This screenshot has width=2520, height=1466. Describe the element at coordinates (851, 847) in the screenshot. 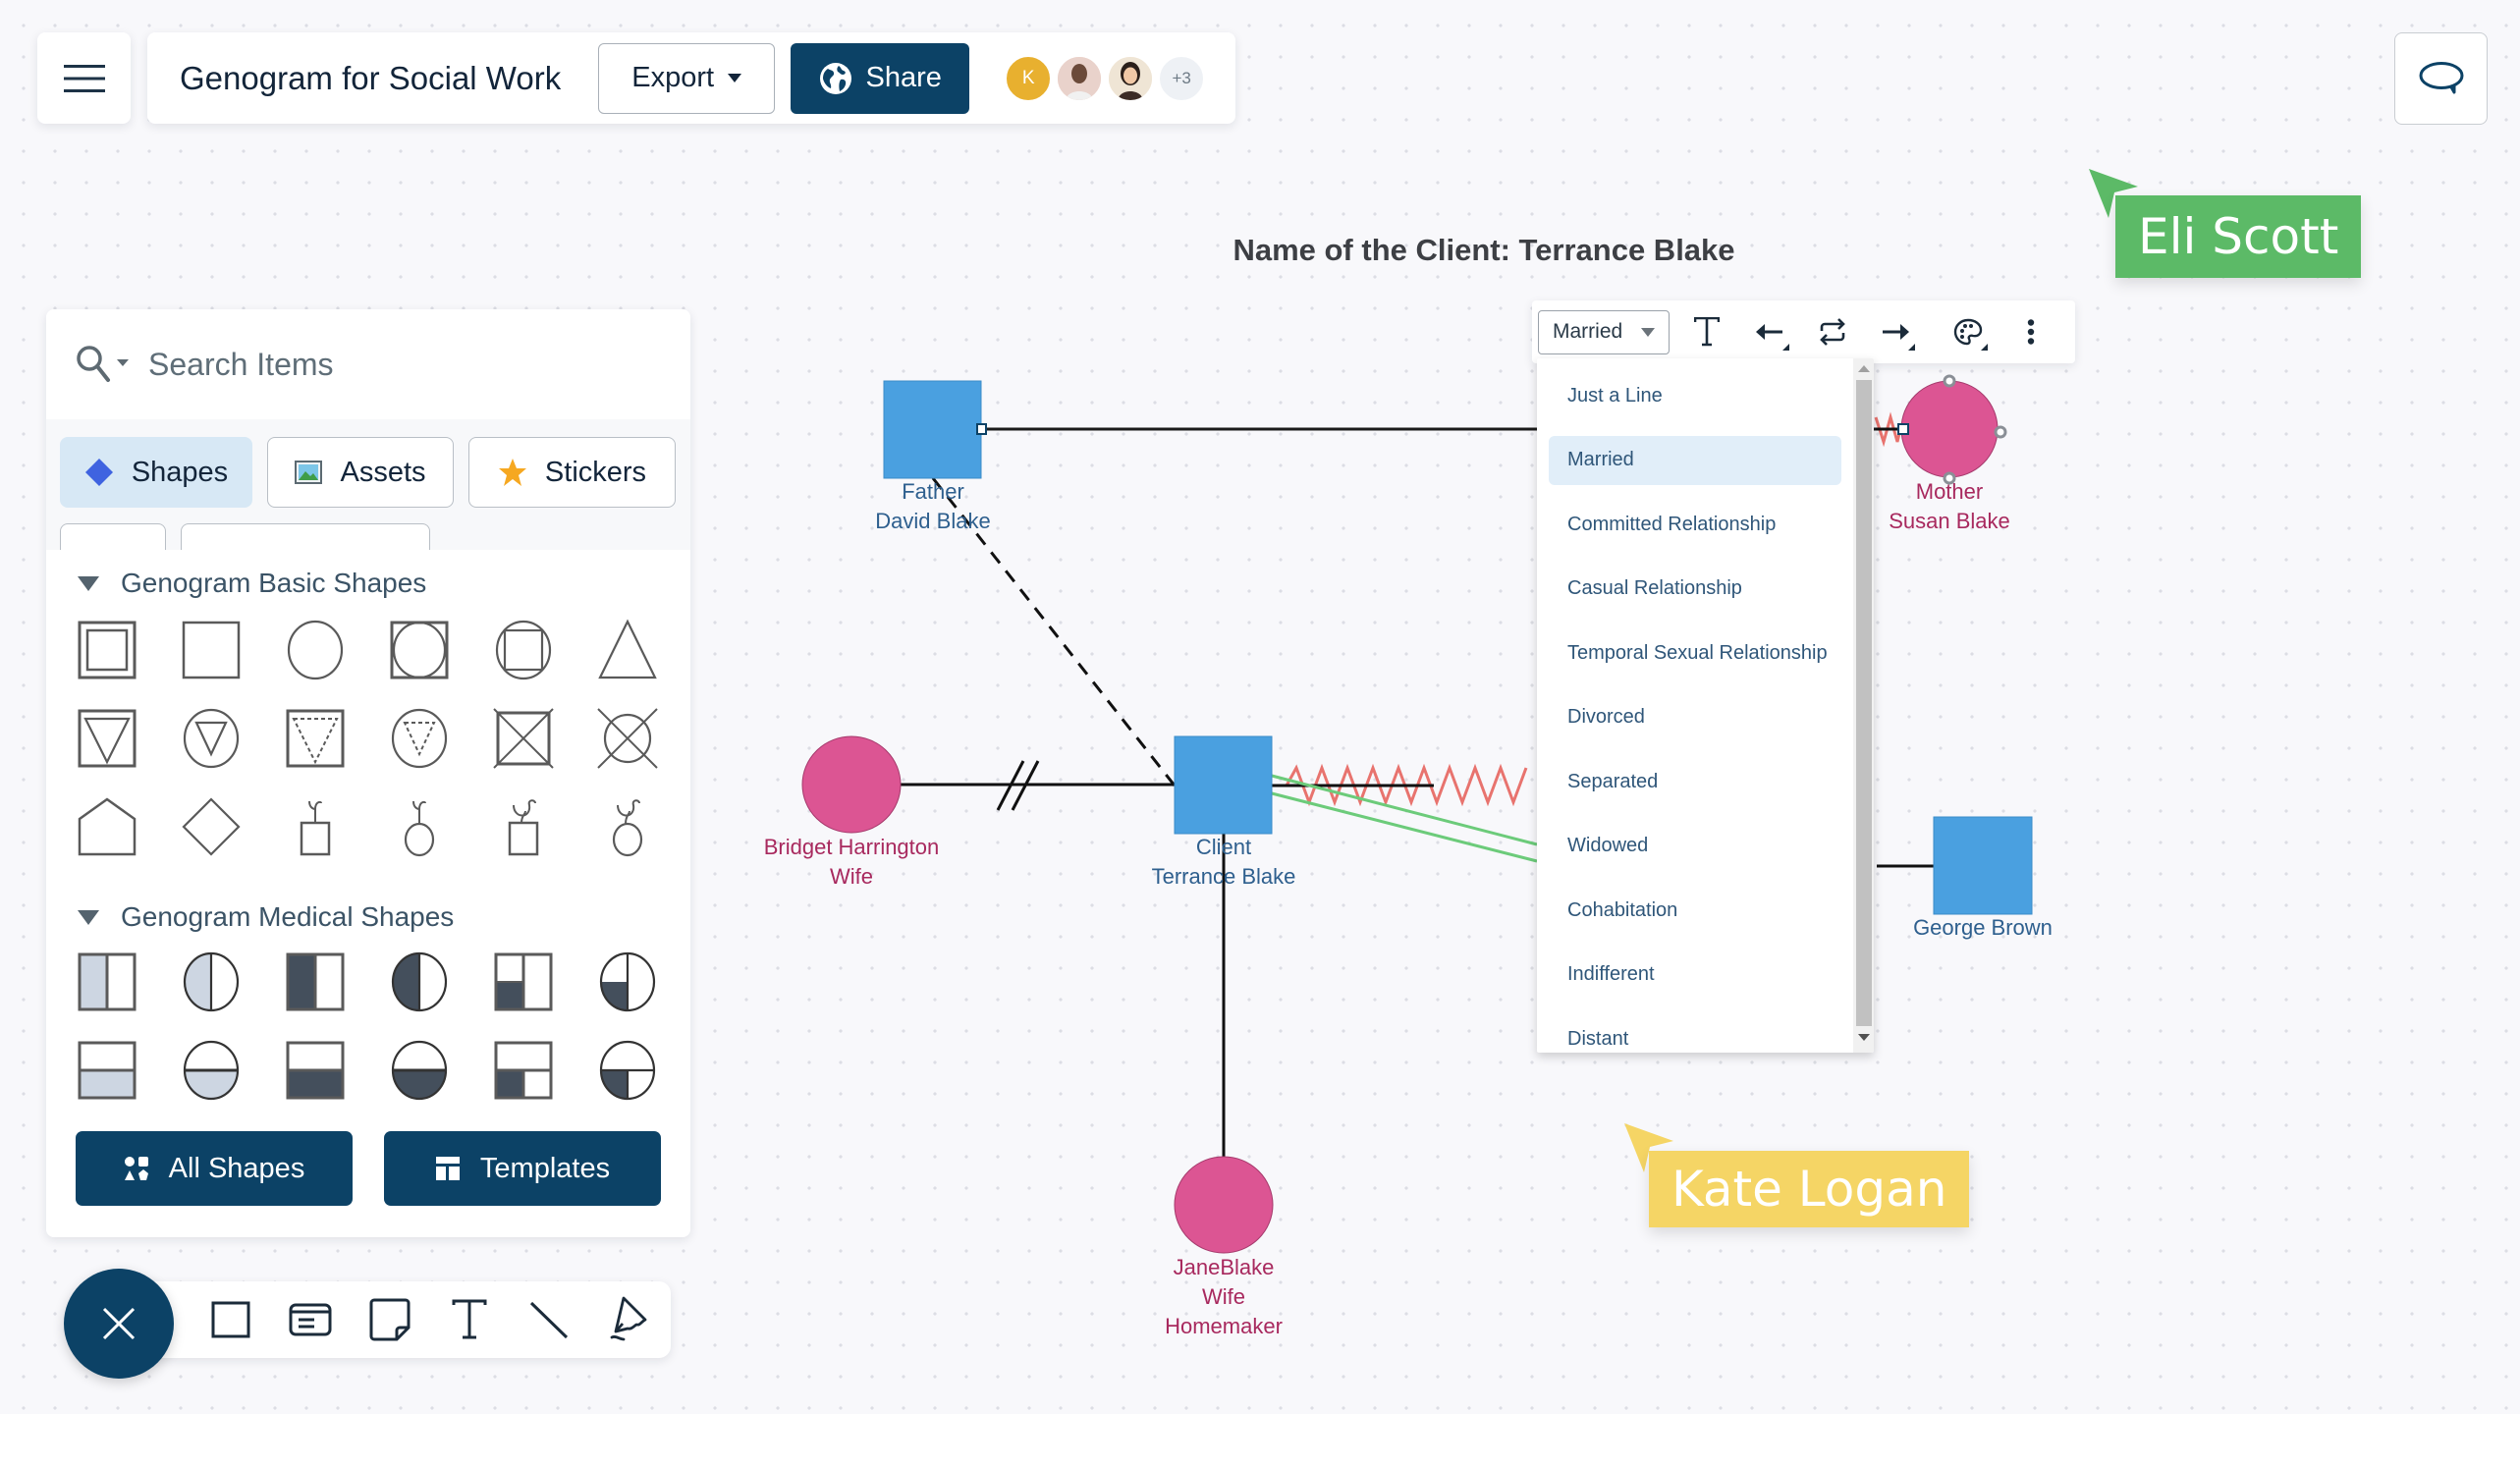

I see `label-line: Bridget Harrington` at that location.